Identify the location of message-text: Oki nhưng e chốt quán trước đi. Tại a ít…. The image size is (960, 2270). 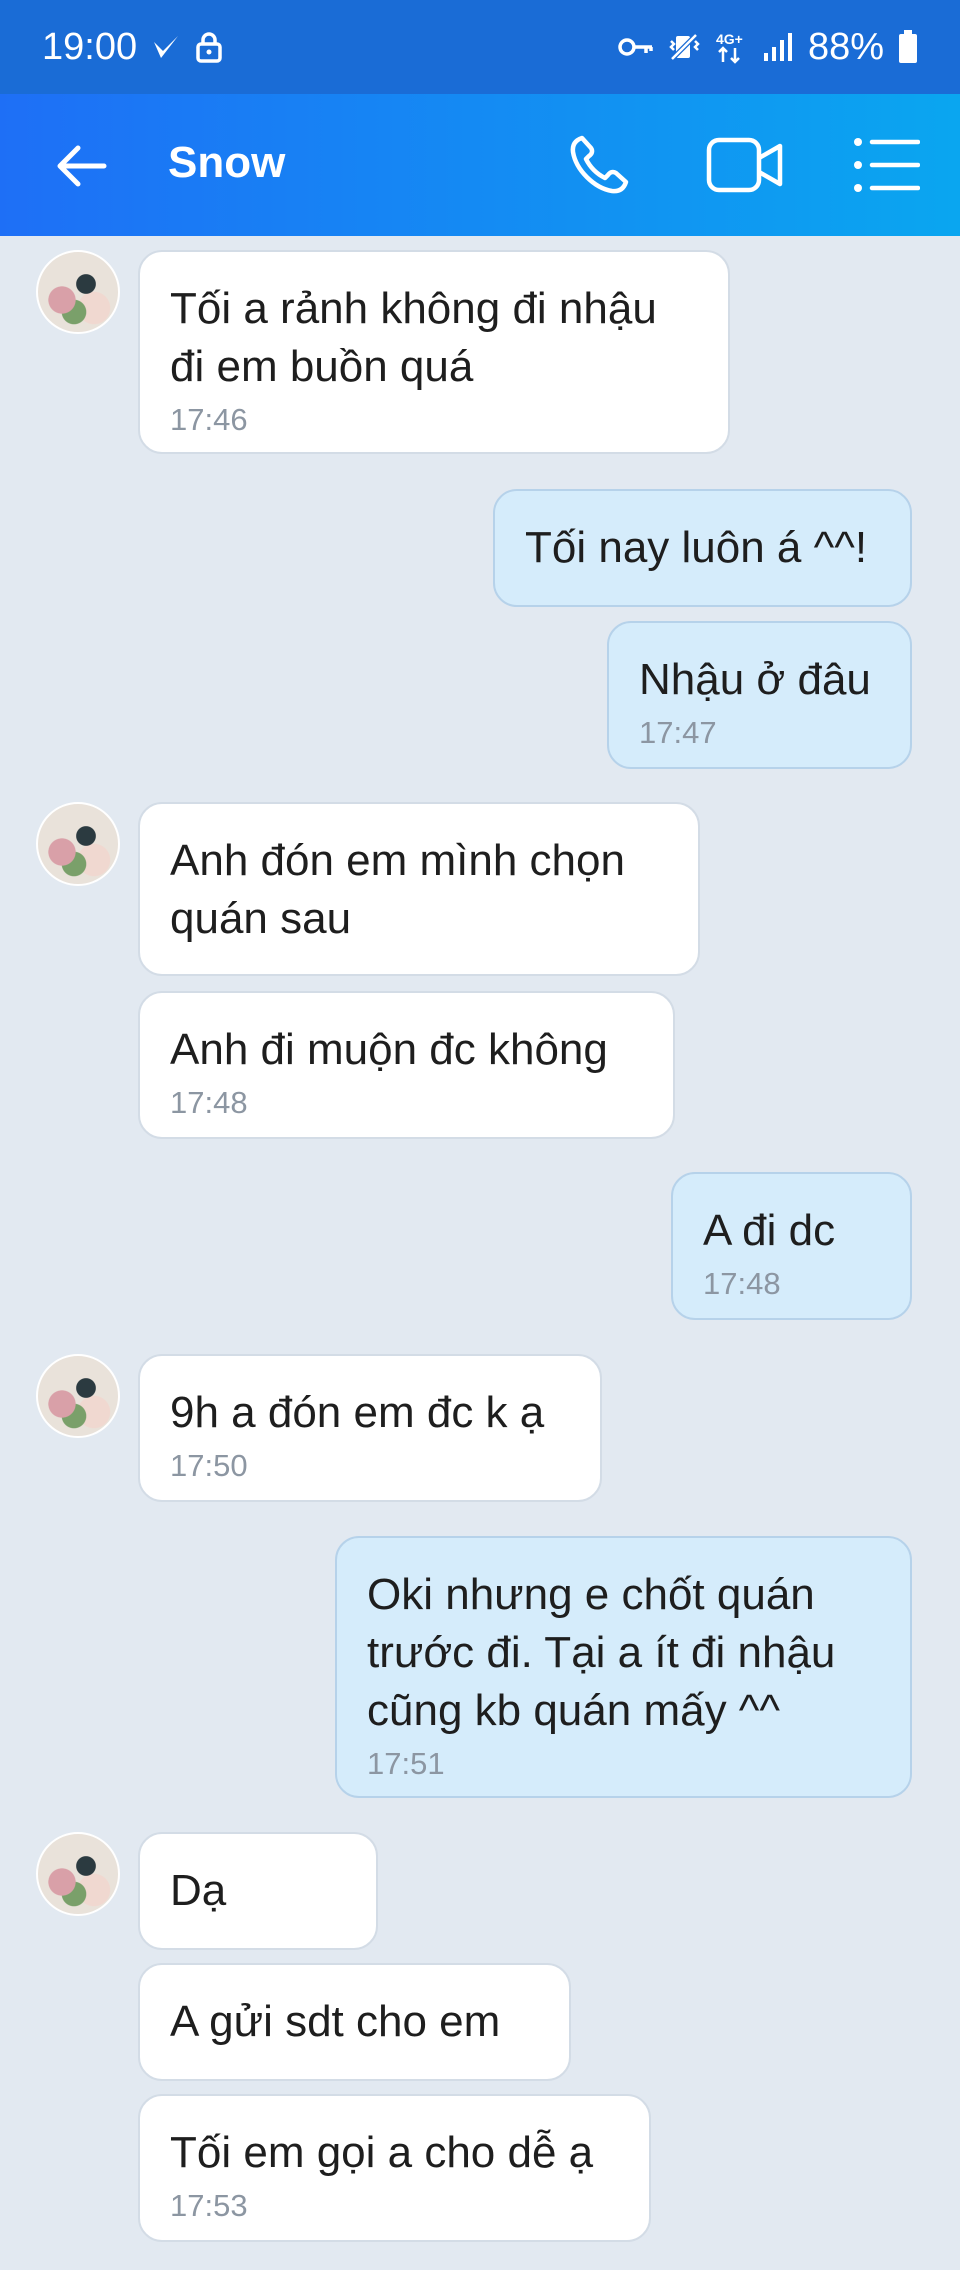
(601, 1652).